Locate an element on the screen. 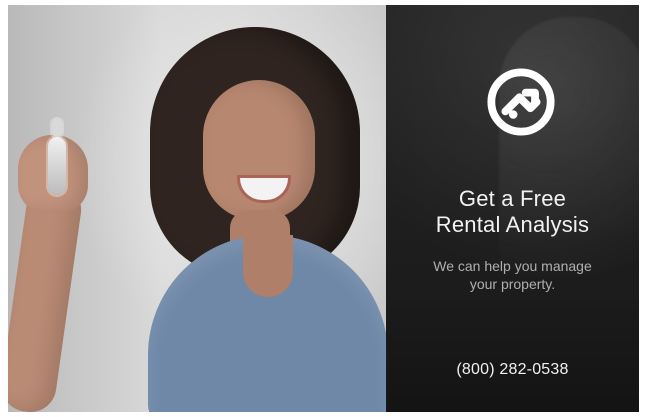 The image size is (645, 417). headline-line-2: Rental Analysis is located at coordinates (512, 224).